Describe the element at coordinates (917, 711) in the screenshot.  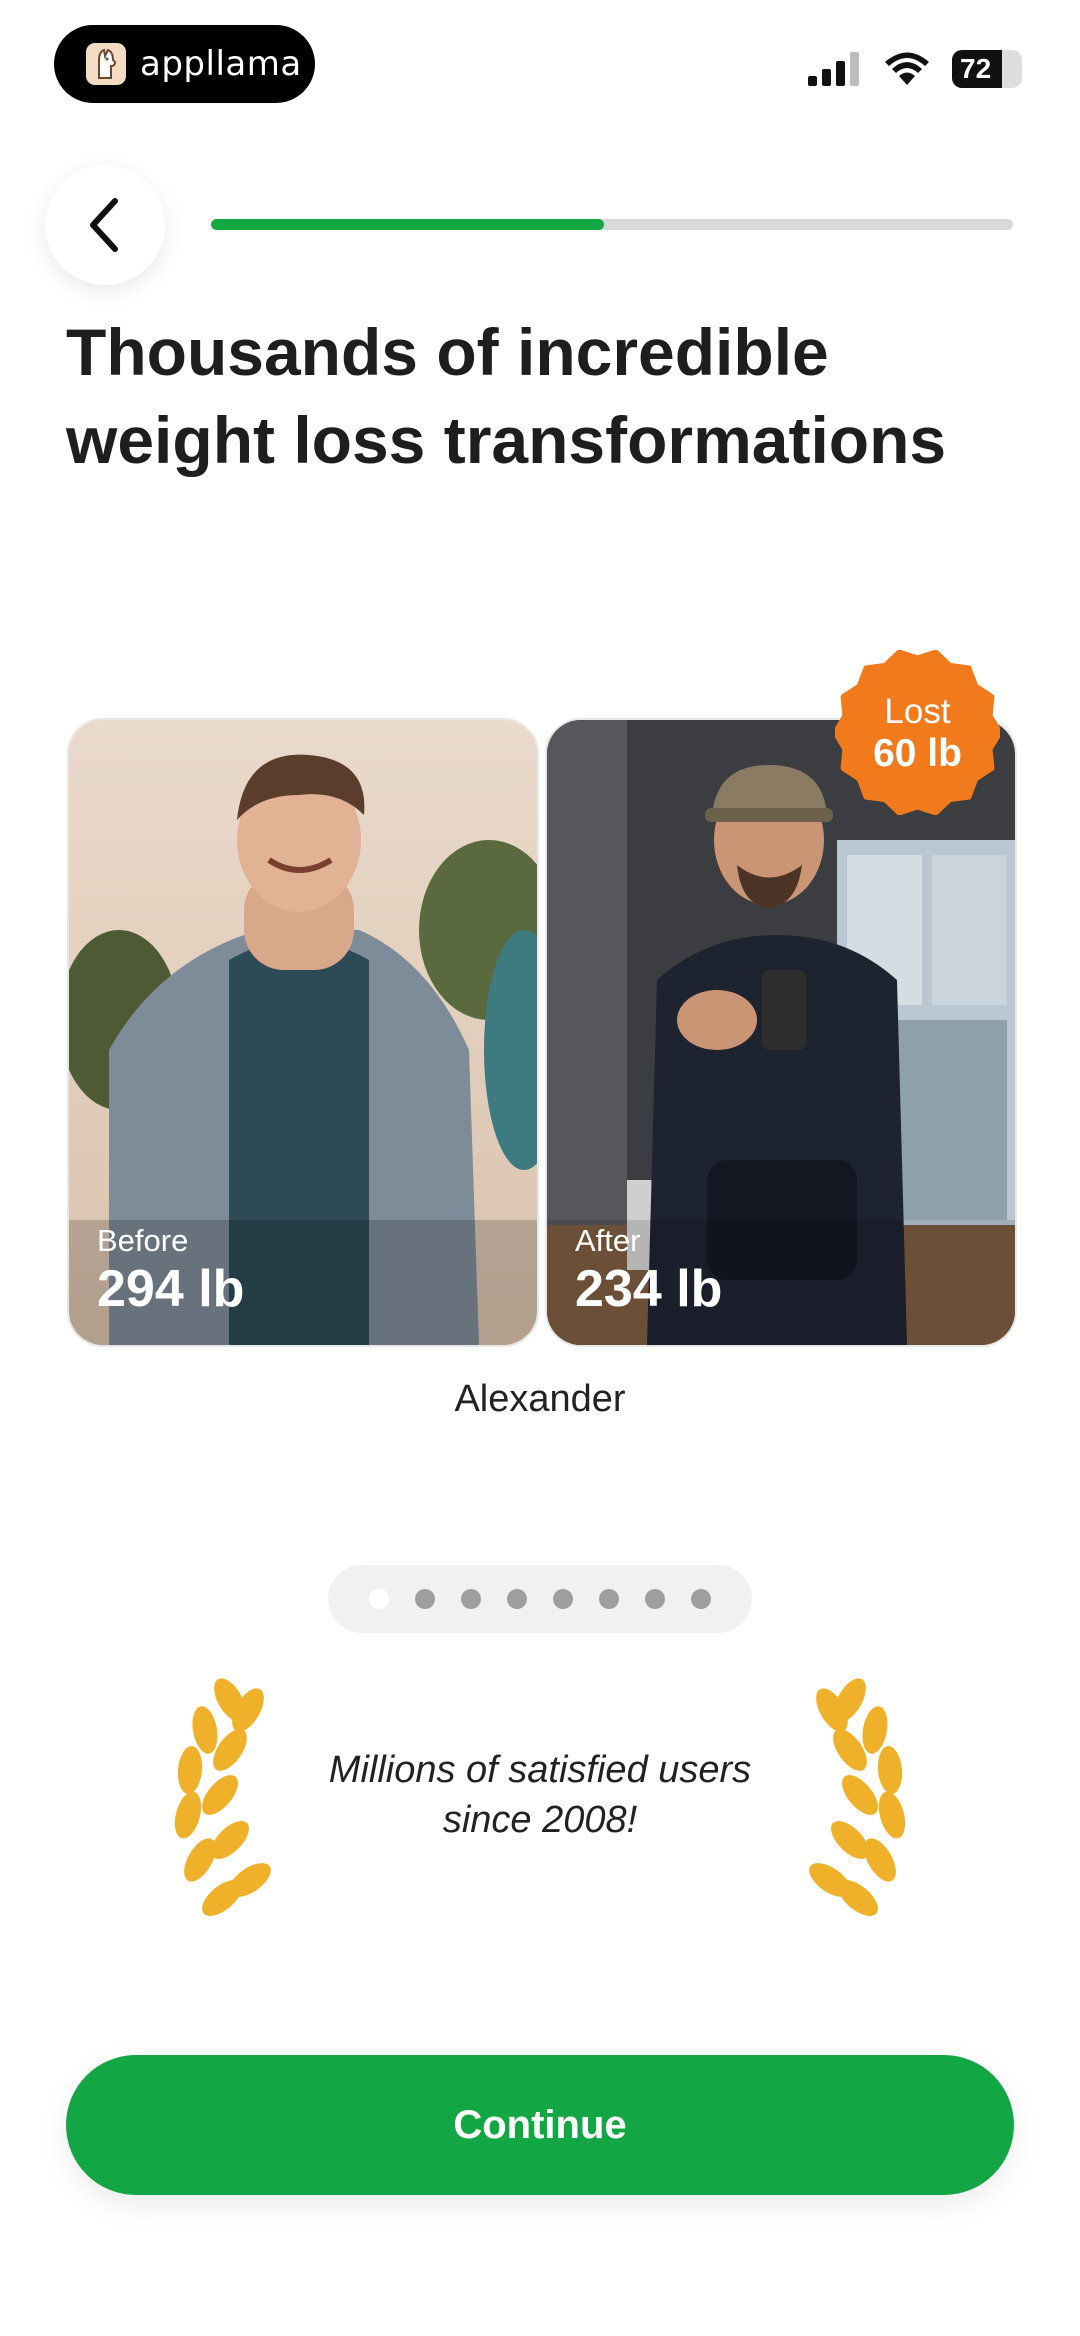
I see `badge-label: Lost` at that location.